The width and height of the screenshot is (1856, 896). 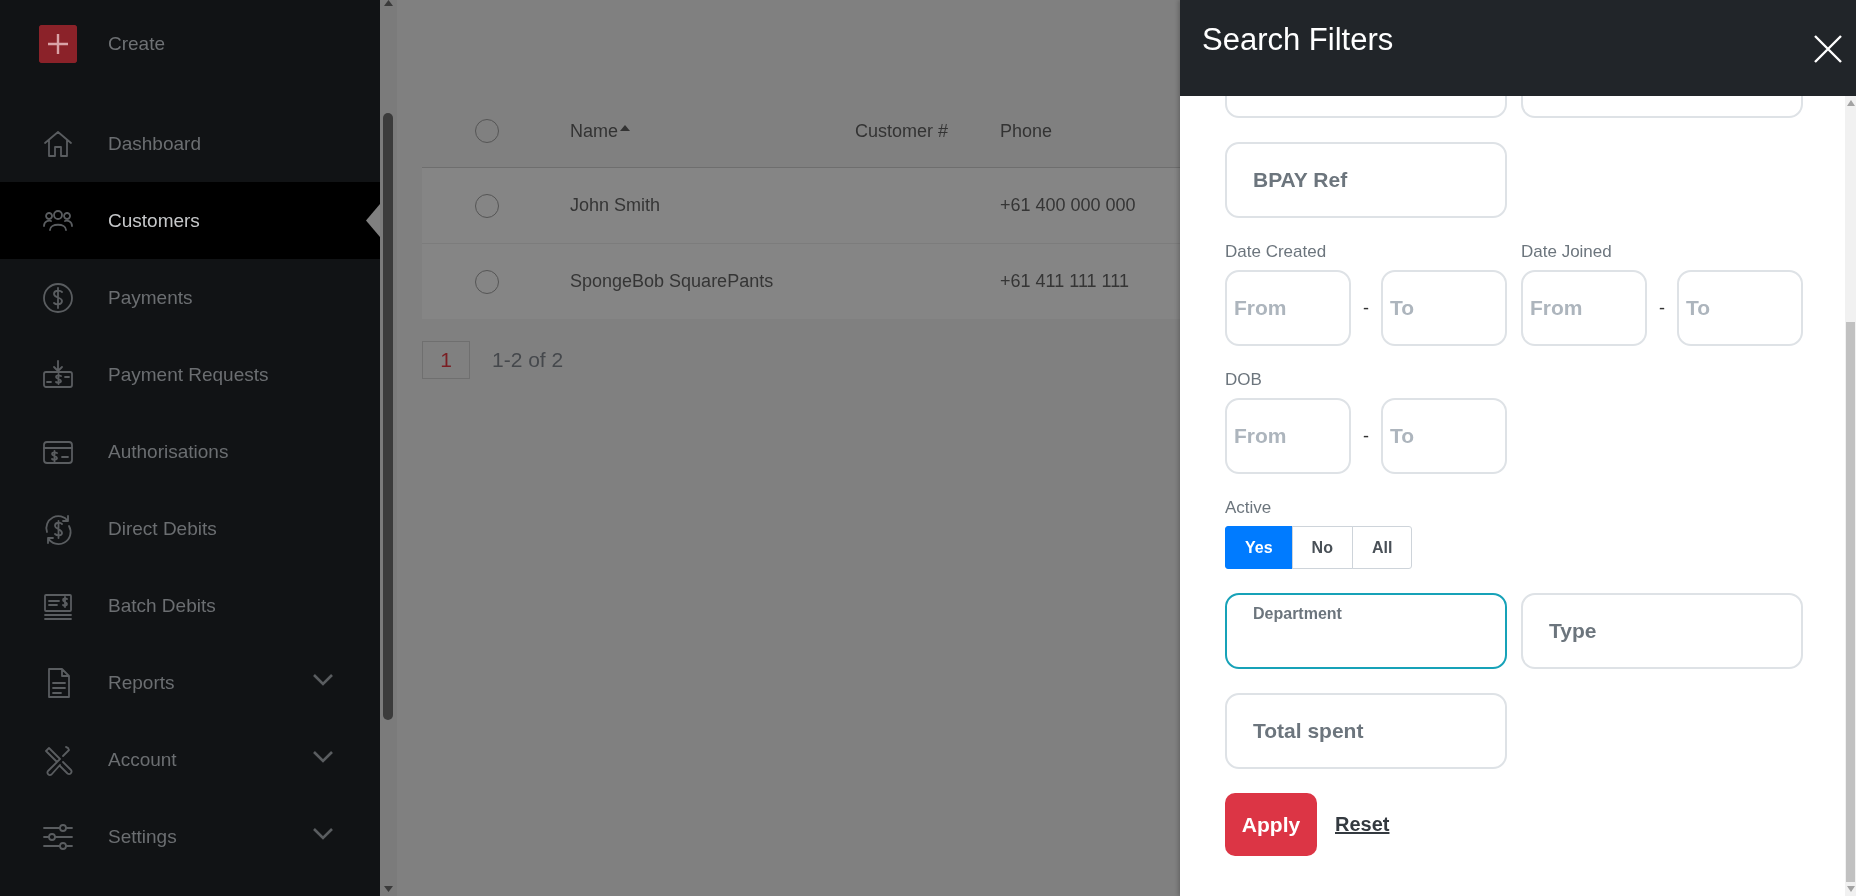 What do you see at coordinates (672, 281) in the screenshot?
I see `table-cell: SpongeBob SquarePants` at bounding box center [672, 281].